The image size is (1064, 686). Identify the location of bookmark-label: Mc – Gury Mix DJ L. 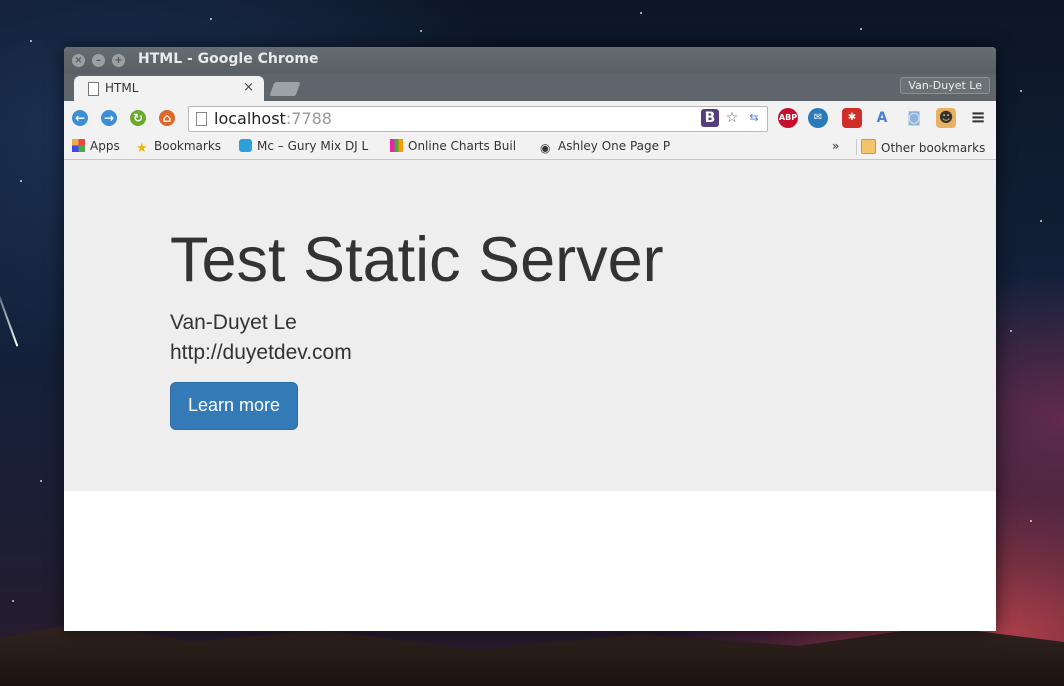
(313, 146).